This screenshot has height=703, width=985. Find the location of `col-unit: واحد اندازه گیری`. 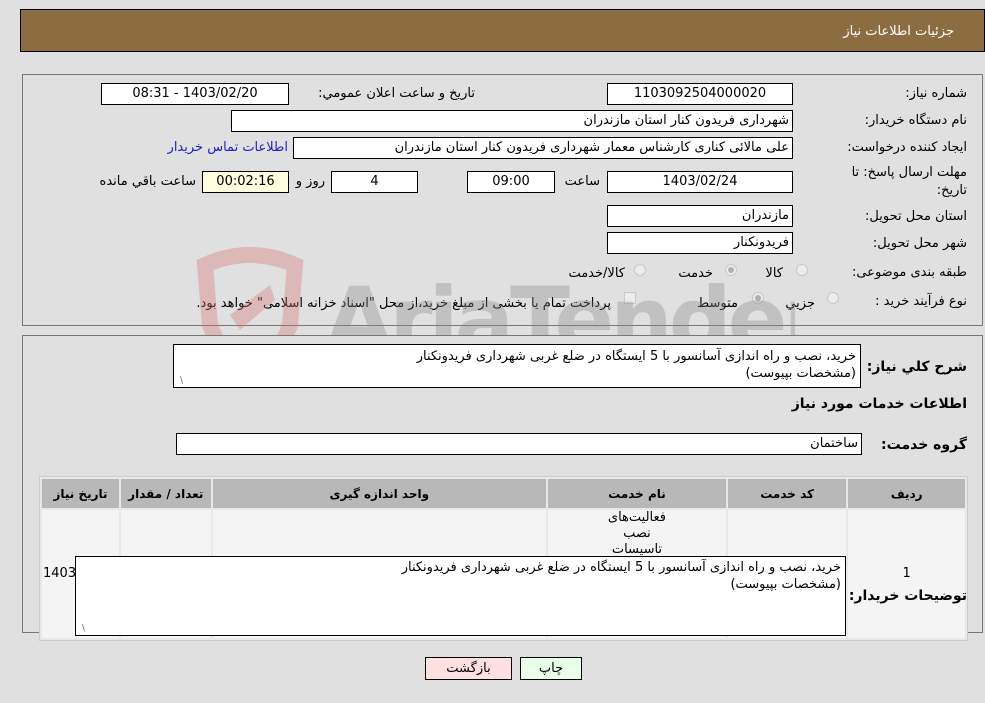

col-unit: واحد اندازه گیری is located at coordinates (379, 493).